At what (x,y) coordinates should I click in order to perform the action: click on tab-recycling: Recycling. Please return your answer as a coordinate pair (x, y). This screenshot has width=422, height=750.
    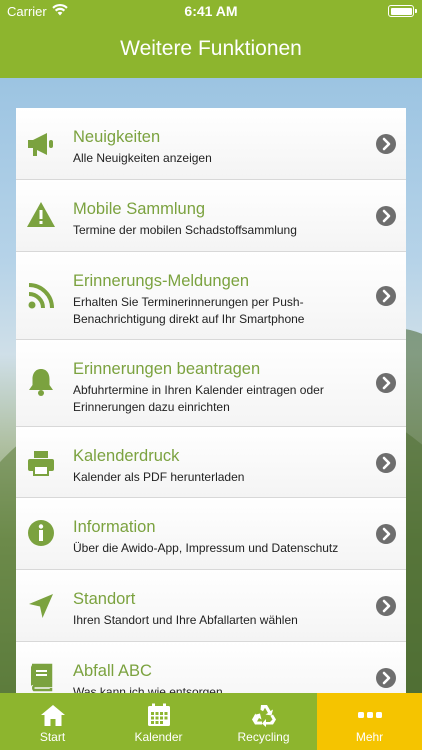
    Looking at the image, I should click on (263, 721).